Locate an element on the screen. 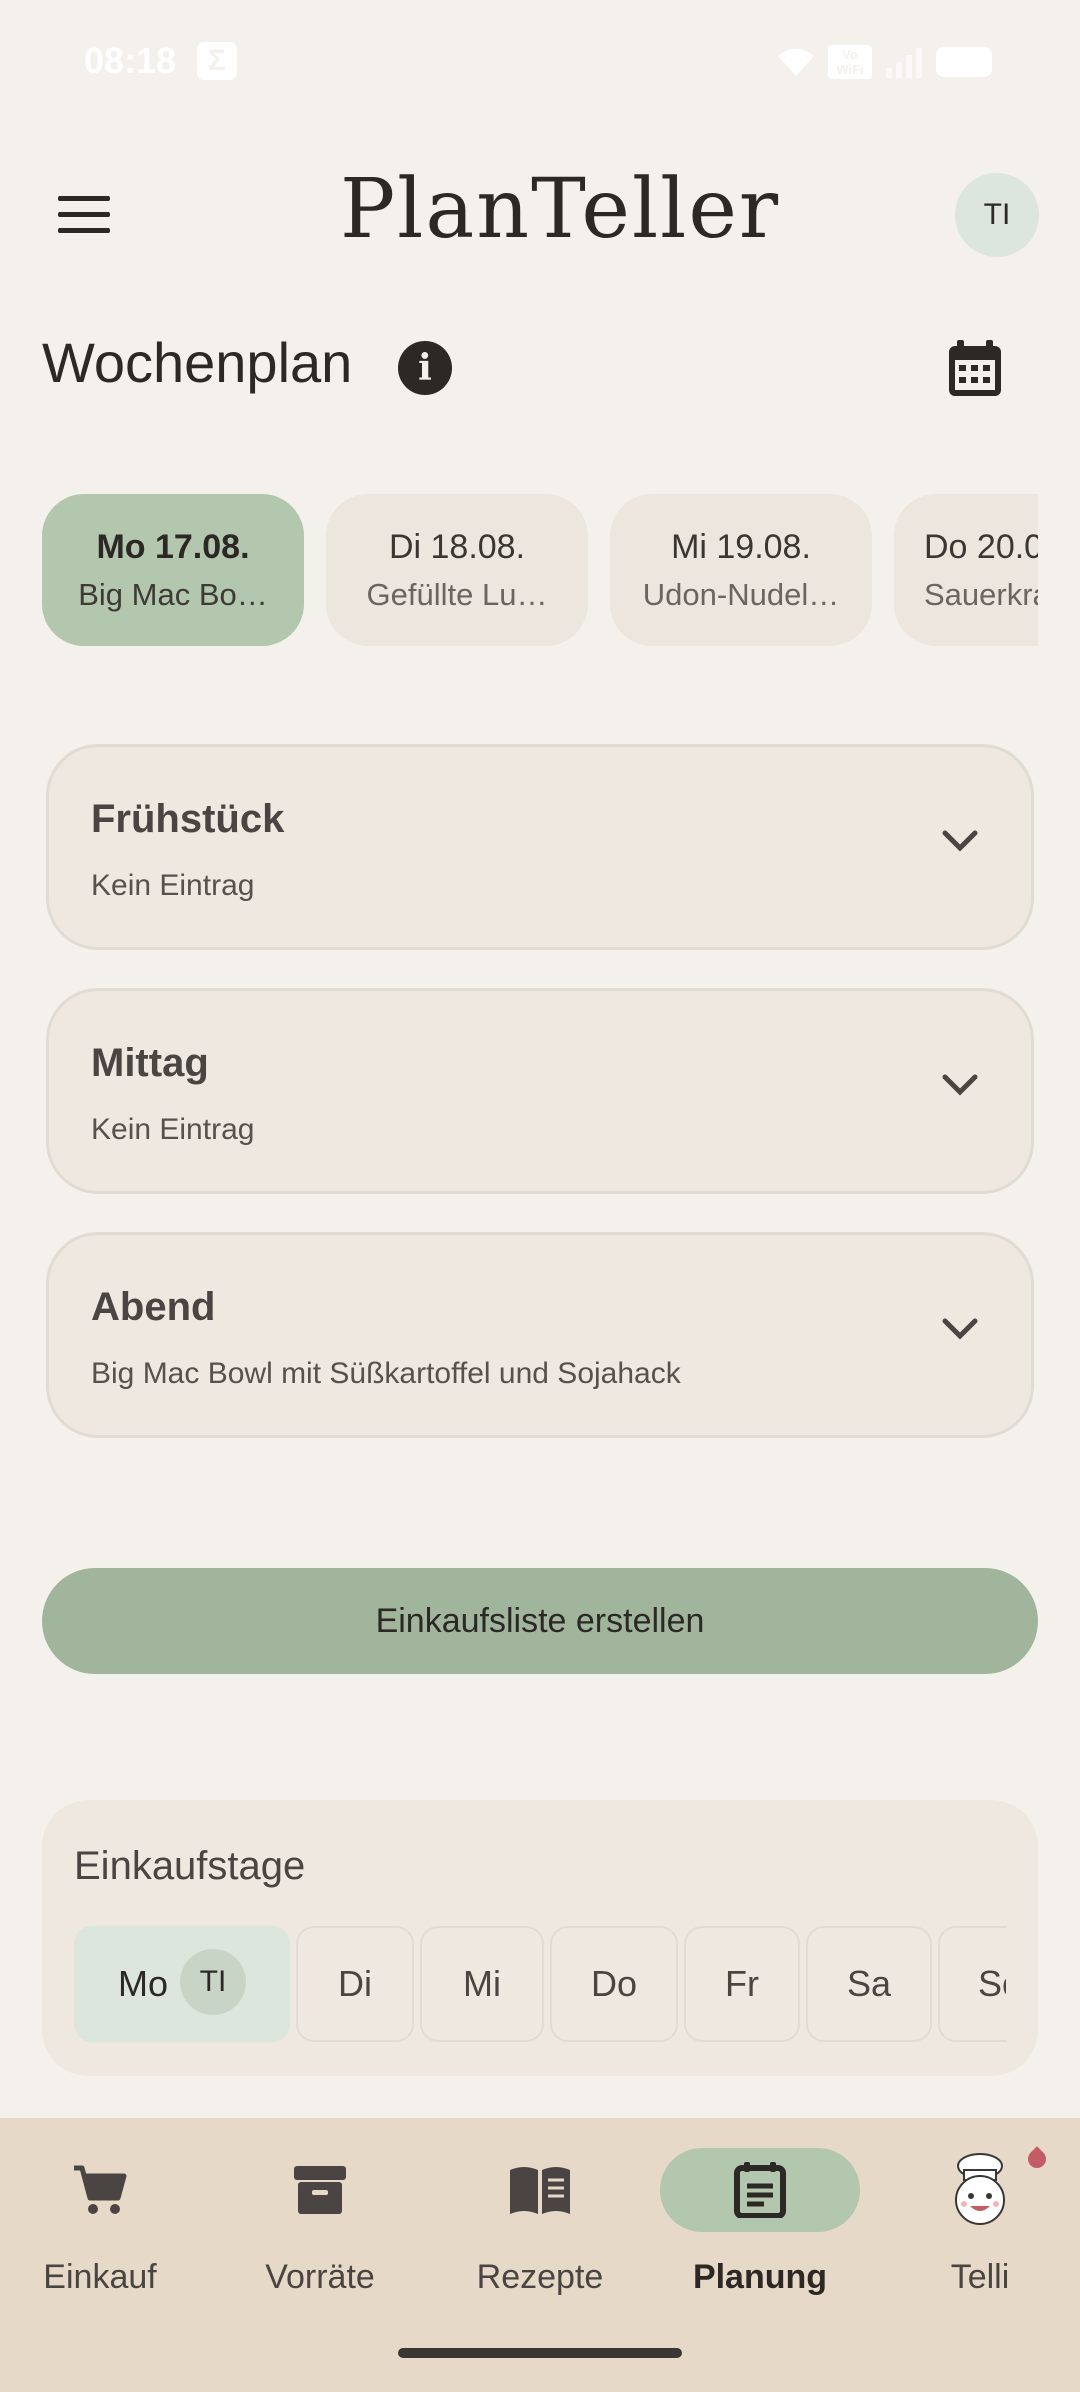 Image resolution: width=1080 pixels, height=2392 pixels. create-shopping-list-button: Einkaufsliste erstellen is located at coordinates (540, 1621).